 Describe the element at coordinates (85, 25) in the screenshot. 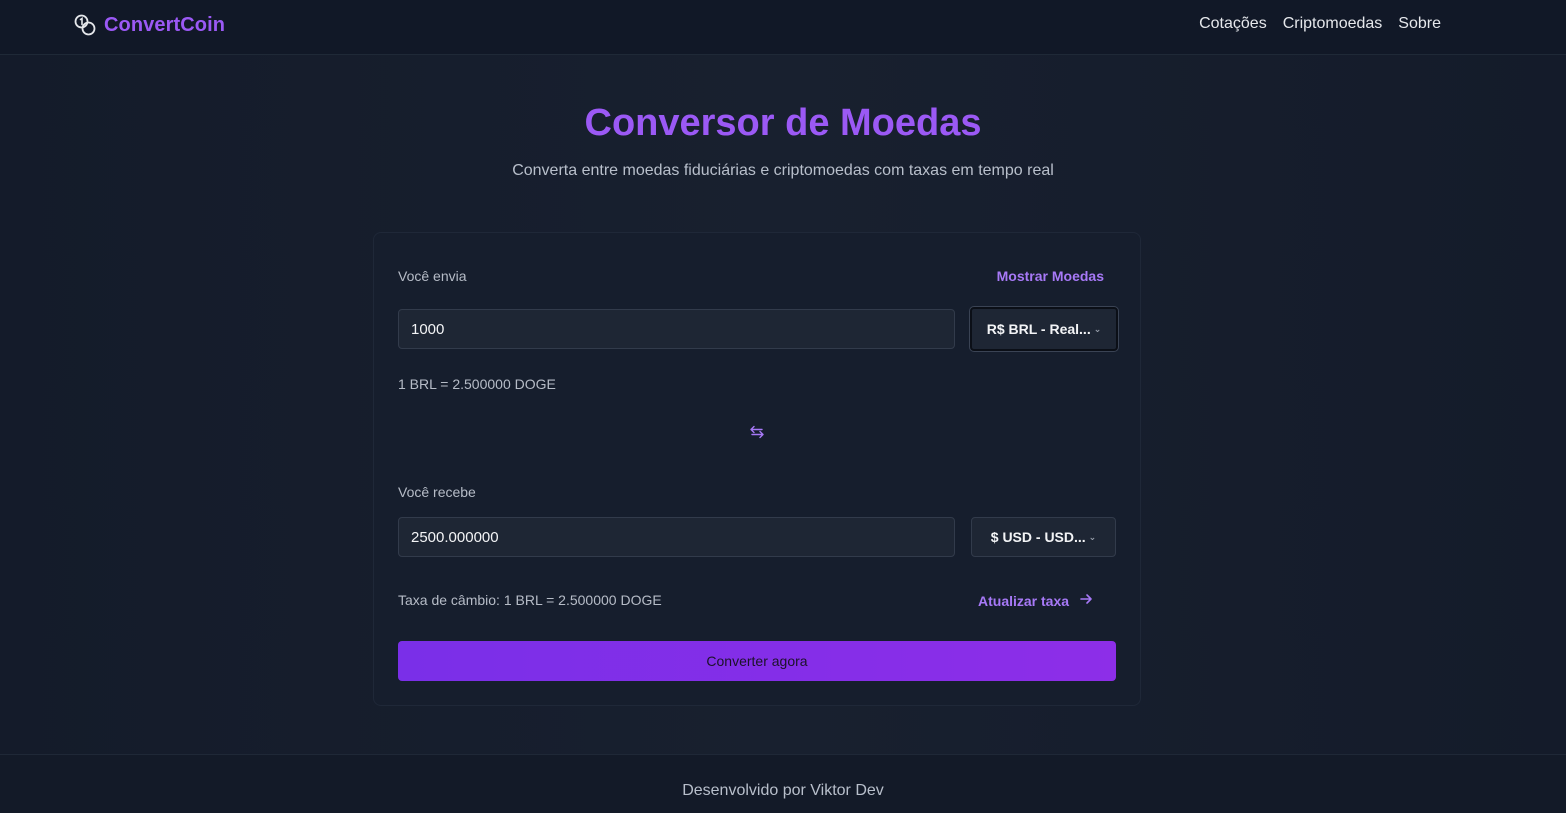

I see `coins-icon` at that location.